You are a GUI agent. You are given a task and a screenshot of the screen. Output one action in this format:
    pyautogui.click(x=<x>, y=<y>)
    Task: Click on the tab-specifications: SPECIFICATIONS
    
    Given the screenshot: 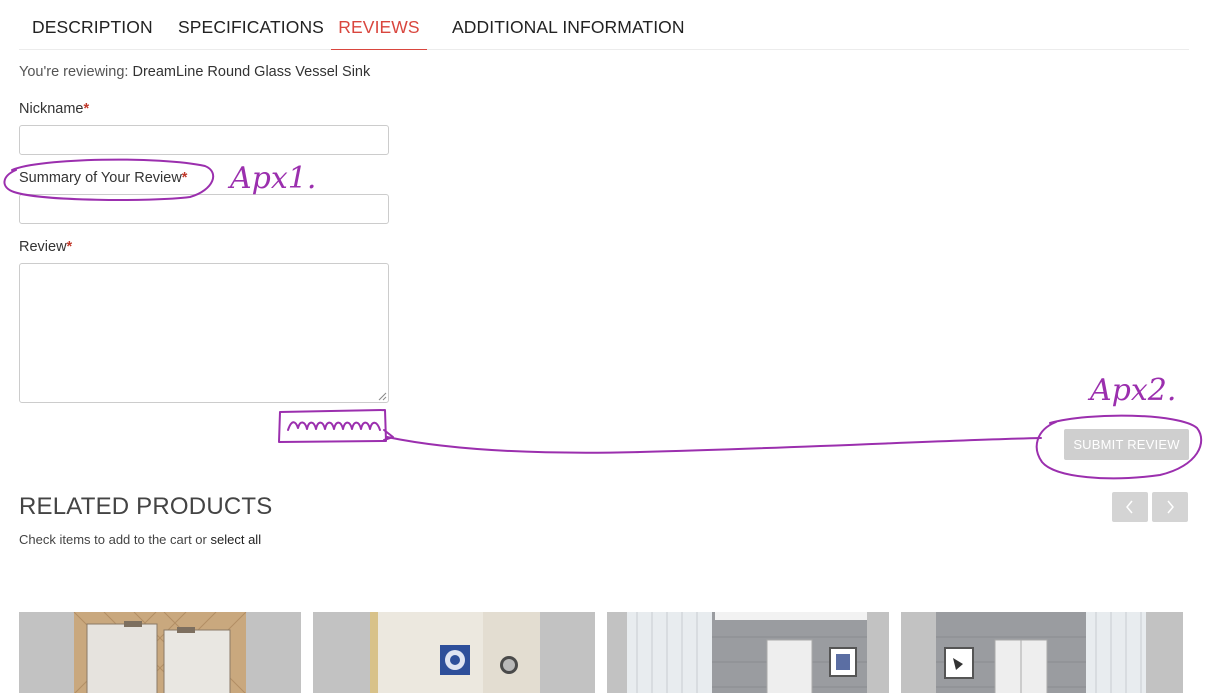 What is the action you would take?
    pyautogui.click(x=251, y=25)
    